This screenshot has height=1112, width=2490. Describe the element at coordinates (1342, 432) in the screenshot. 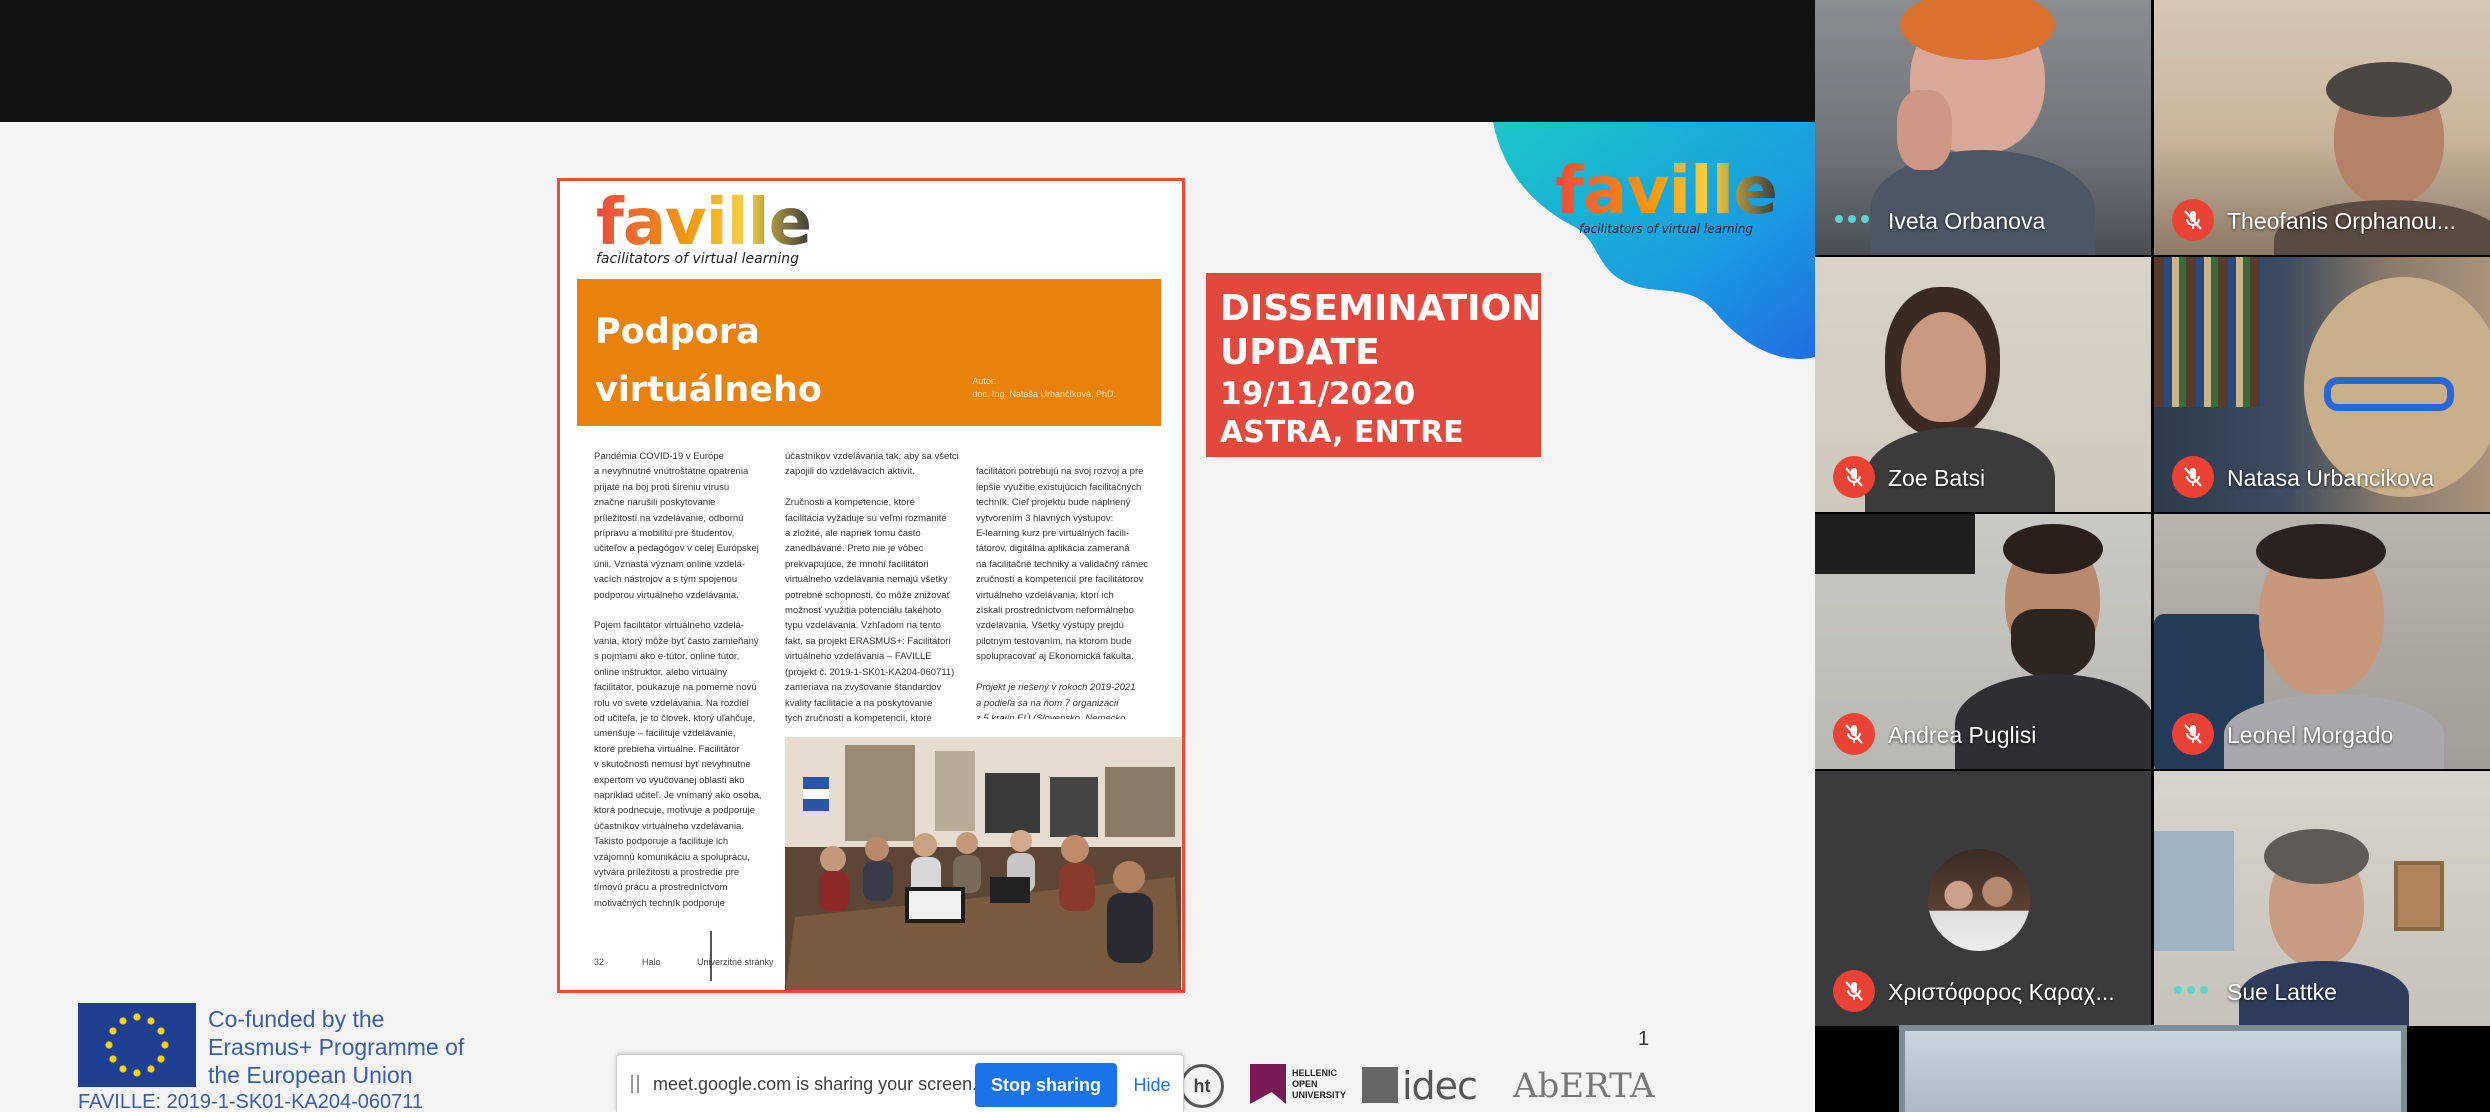

I see `dissemination-partners: ASTRA, ENTRE` at that location.